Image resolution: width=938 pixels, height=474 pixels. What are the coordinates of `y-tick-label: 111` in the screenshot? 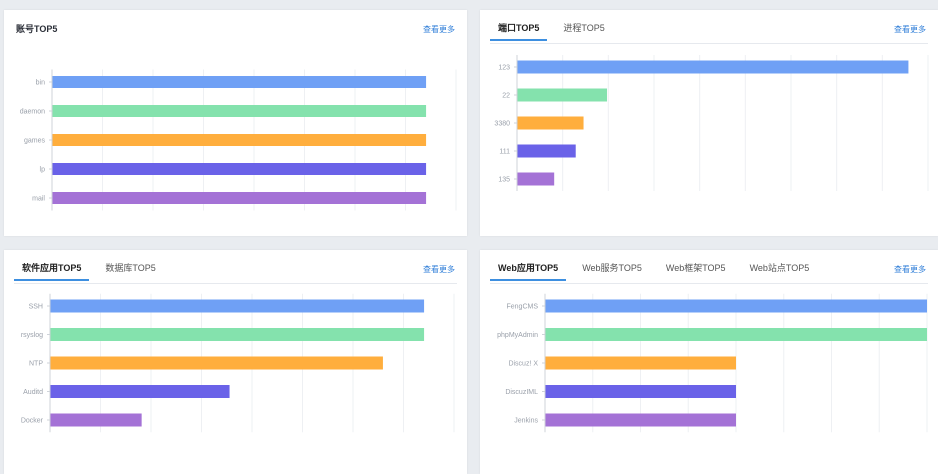 It's located at (504, 152).